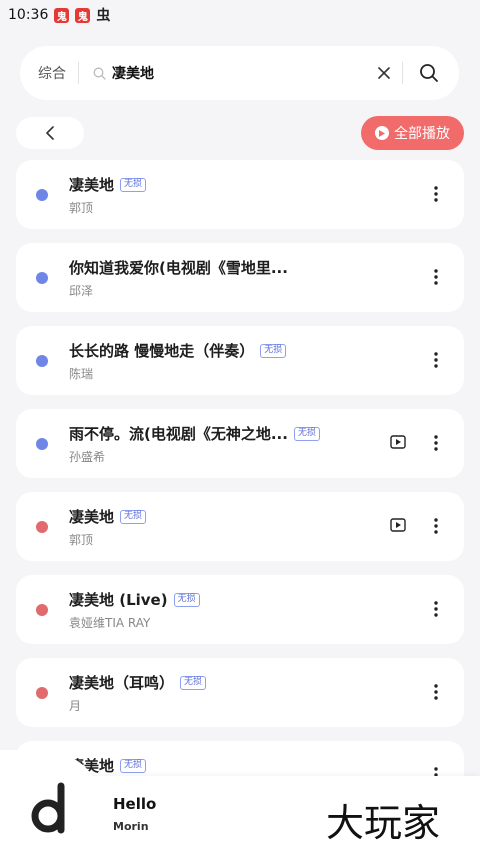 The width and height of the screenshot is (480, 853). Describe the element at coordinates (133, 73) in the screenshot. I see `search-query: 凄美地` at that location.